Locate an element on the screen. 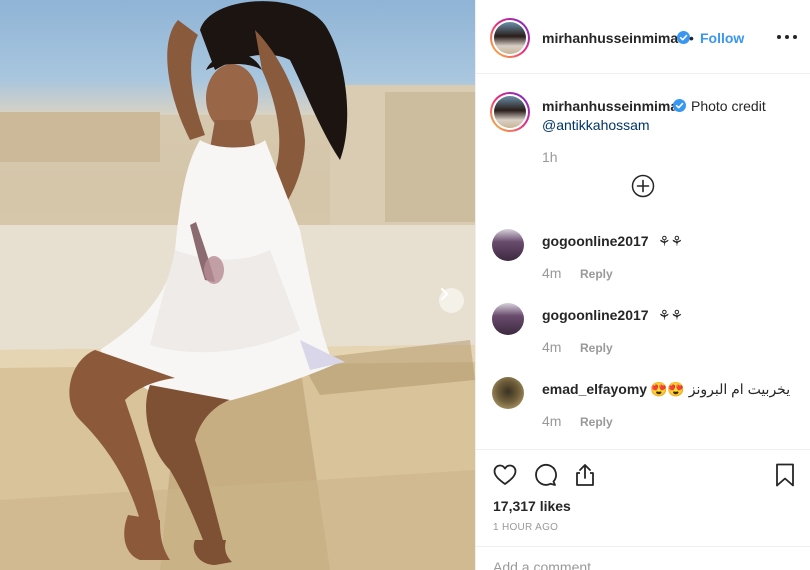 The image size is (810, 570). caption-mention-link: @antikkahossam is located at coordinates (596, 125).